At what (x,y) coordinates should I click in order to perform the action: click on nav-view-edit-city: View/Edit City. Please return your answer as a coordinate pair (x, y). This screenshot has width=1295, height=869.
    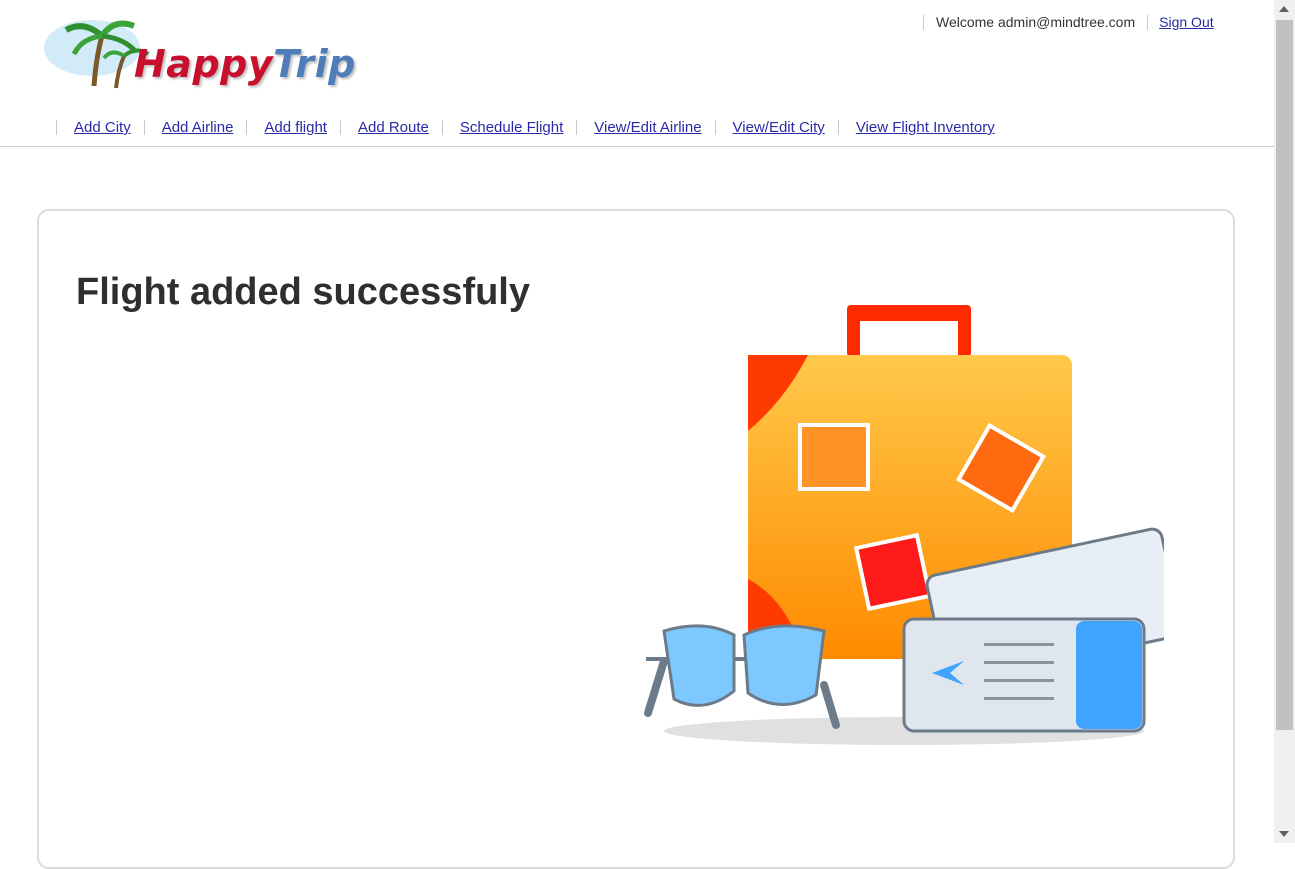
    Looking at the image, I should click on (779, 127).